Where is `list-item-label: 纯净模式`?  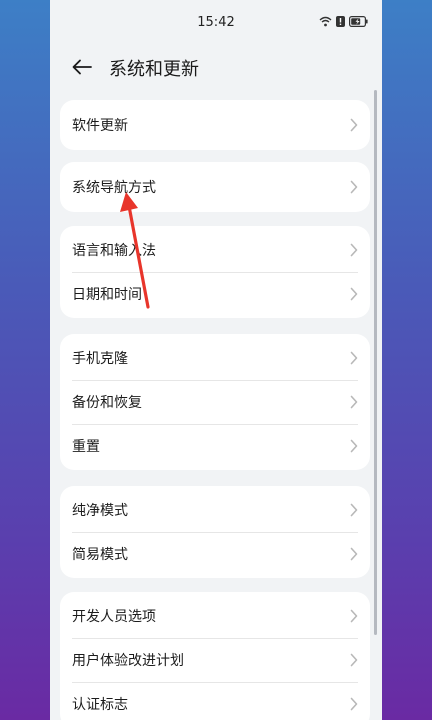
list-item-label: 纯净模式 is located at coordinates (100, 511).